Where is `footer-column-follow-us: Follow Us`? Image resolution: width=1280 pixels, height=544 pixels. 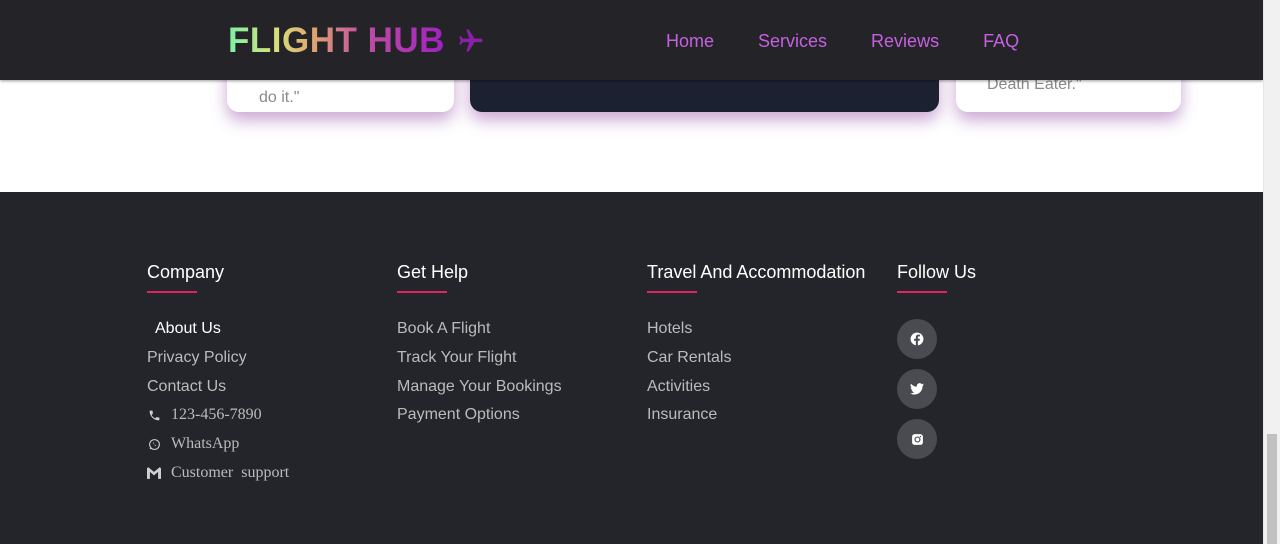 footer-column-follow-us: Follow Us is located at coordinates (936, 365).